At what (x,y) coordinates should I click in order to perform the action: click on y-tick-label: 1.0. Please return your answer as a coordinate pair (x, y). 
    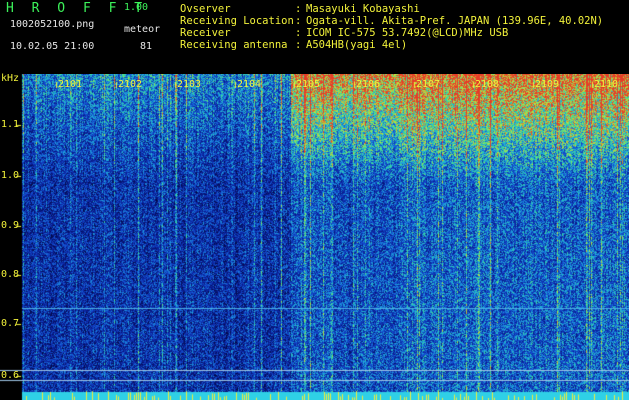
    Looking at the image, I should click on (10, 175).